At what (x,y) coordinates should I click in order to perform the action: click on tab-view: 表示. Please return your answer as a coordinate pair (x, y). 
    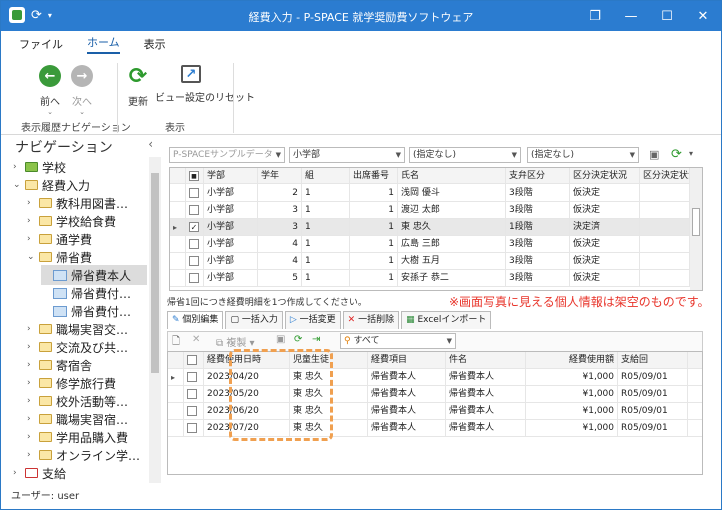
    Looking at the image, I should click on (155, 44).